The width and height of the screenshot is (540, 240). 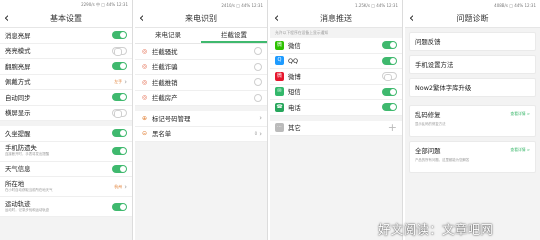 What do you see at coordinates (472, 64) in the screenshot?
I see `card-phone-setup: 手机设置方法` at bounding box center [472, 64].